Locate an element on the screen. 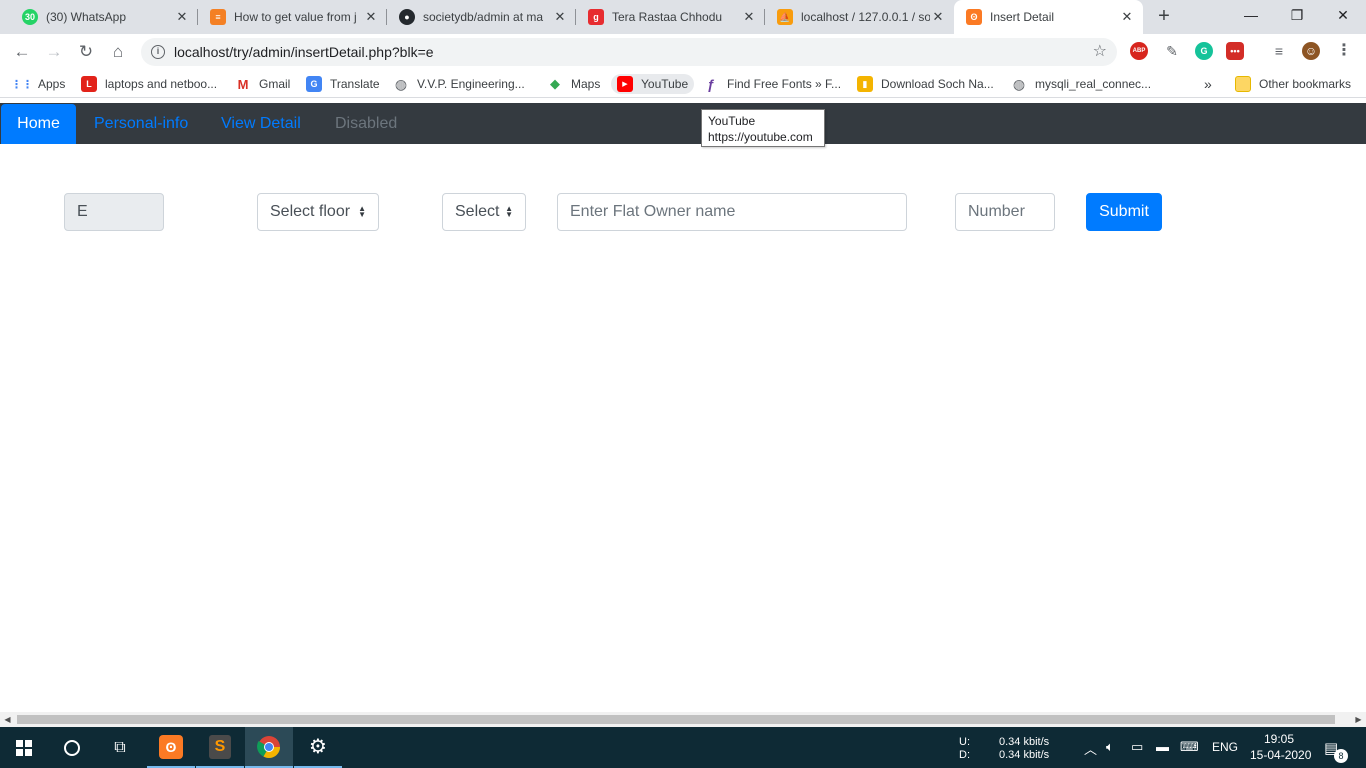  clock-time: 19:05 is located at coordinates (1279, 739).